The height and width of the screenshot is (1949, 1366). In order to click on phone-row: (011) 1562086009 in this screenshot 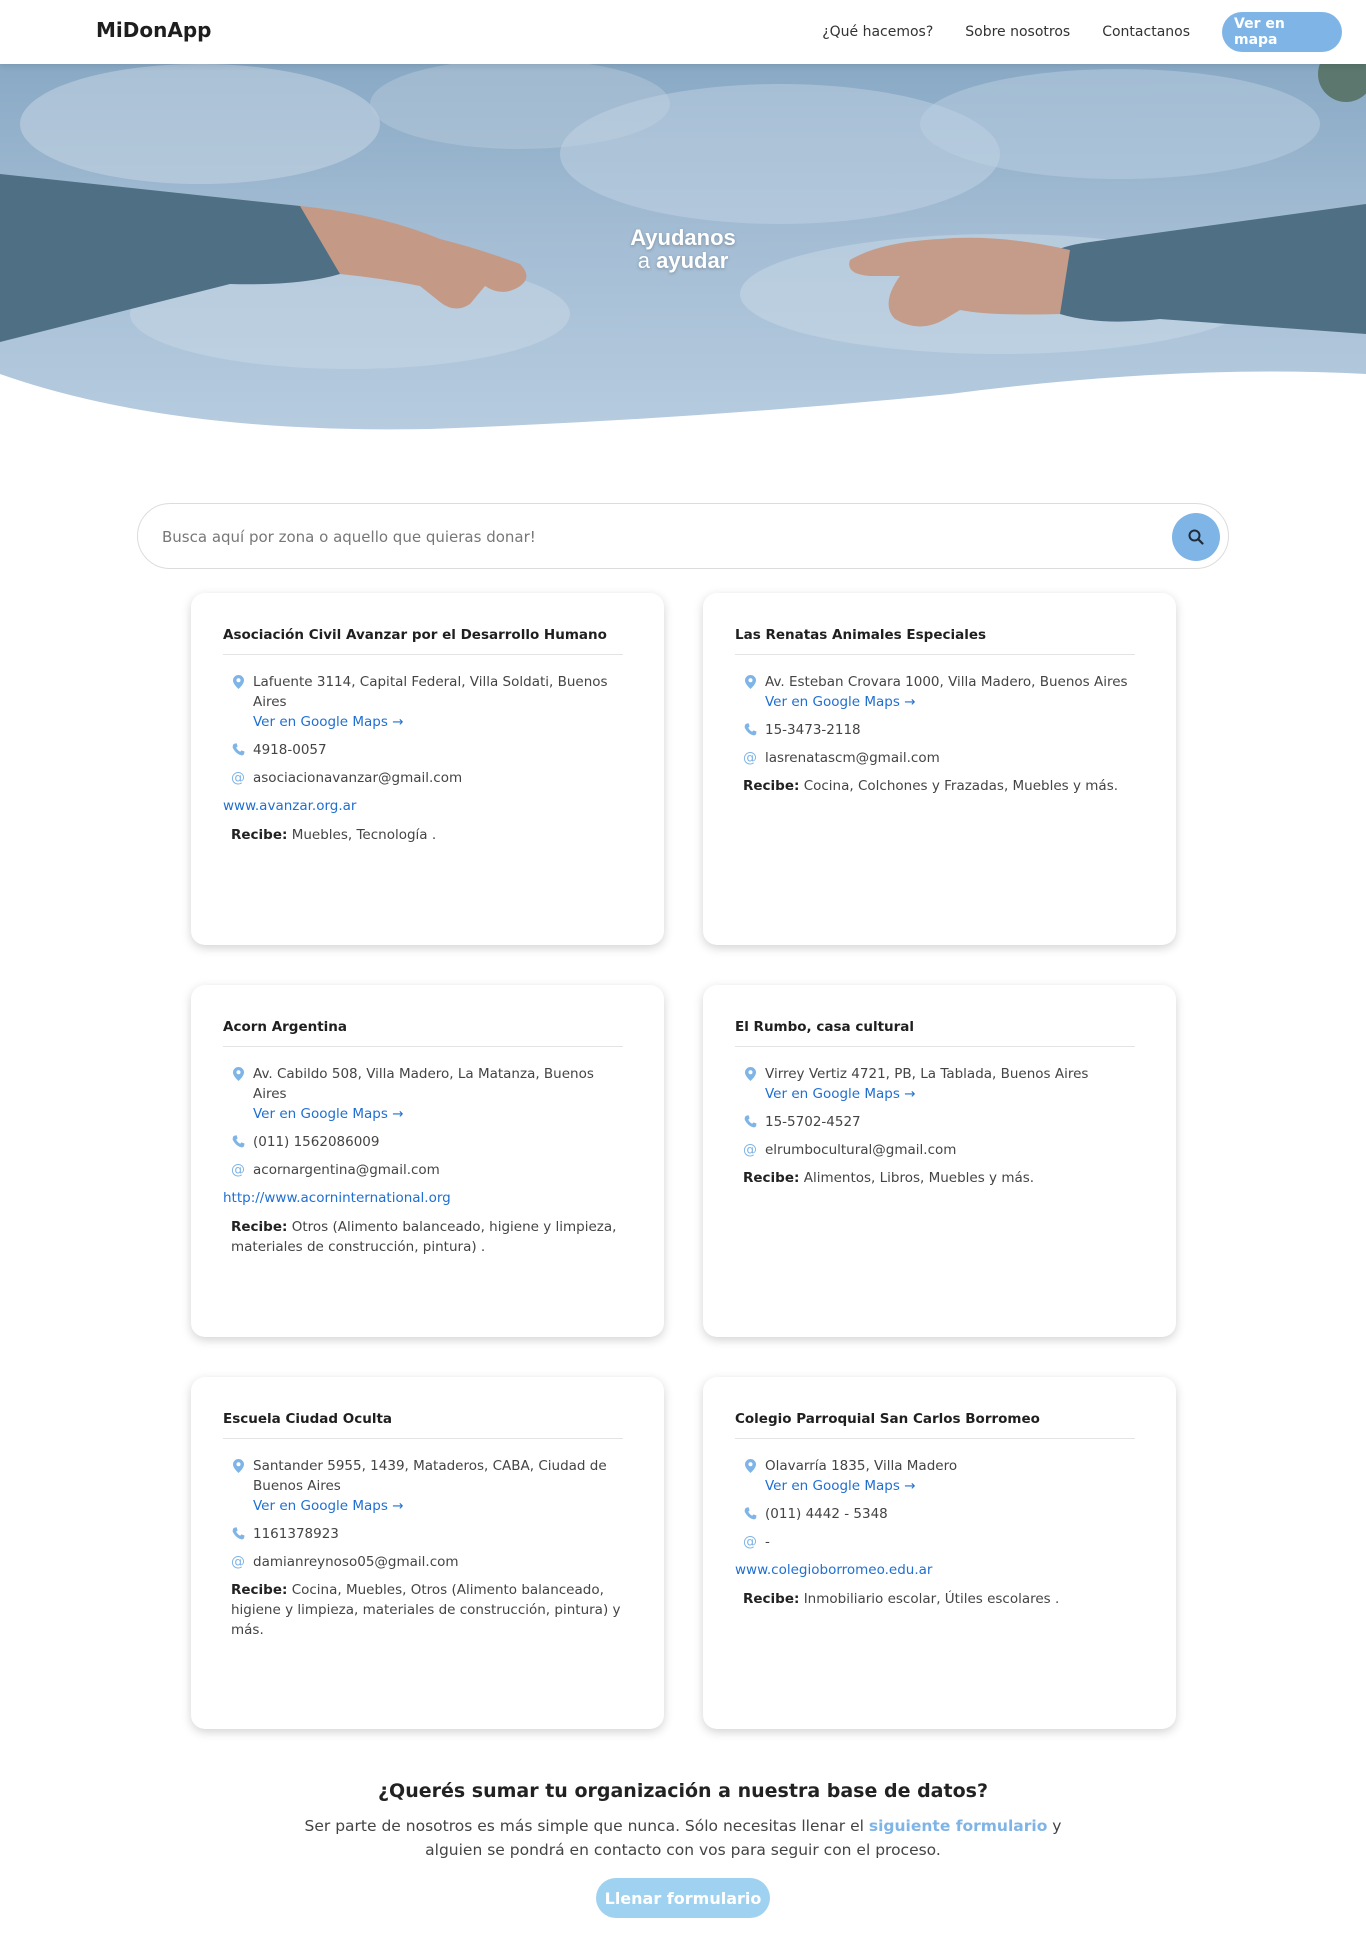, I will do `click(431, 1142)`.